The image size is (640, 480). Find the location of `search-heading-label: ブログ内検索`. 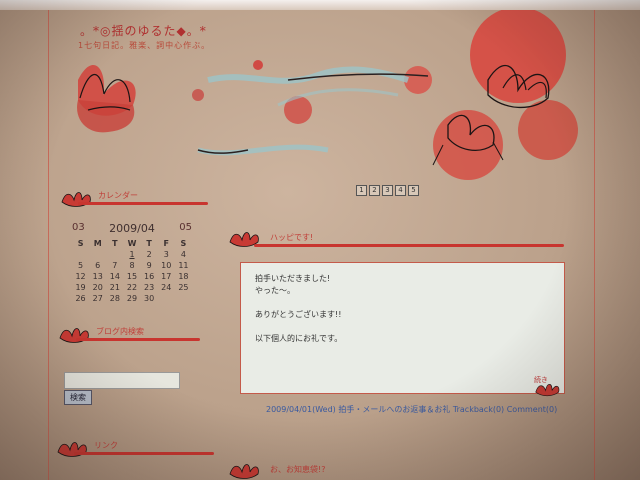

search-heading-label: ブログ内検索 is located at coordinates (120, 331).